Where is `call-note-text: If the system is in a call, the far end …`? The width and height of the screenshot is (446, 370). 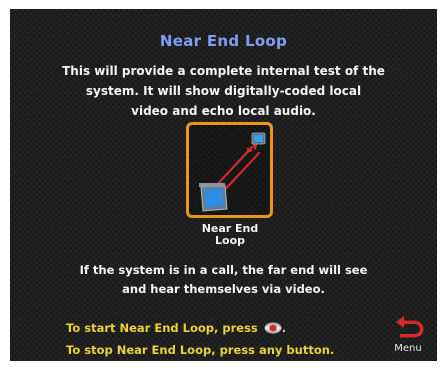 call-note-text: If the system is in a call, the far end … is located at coordinates (223, 280).